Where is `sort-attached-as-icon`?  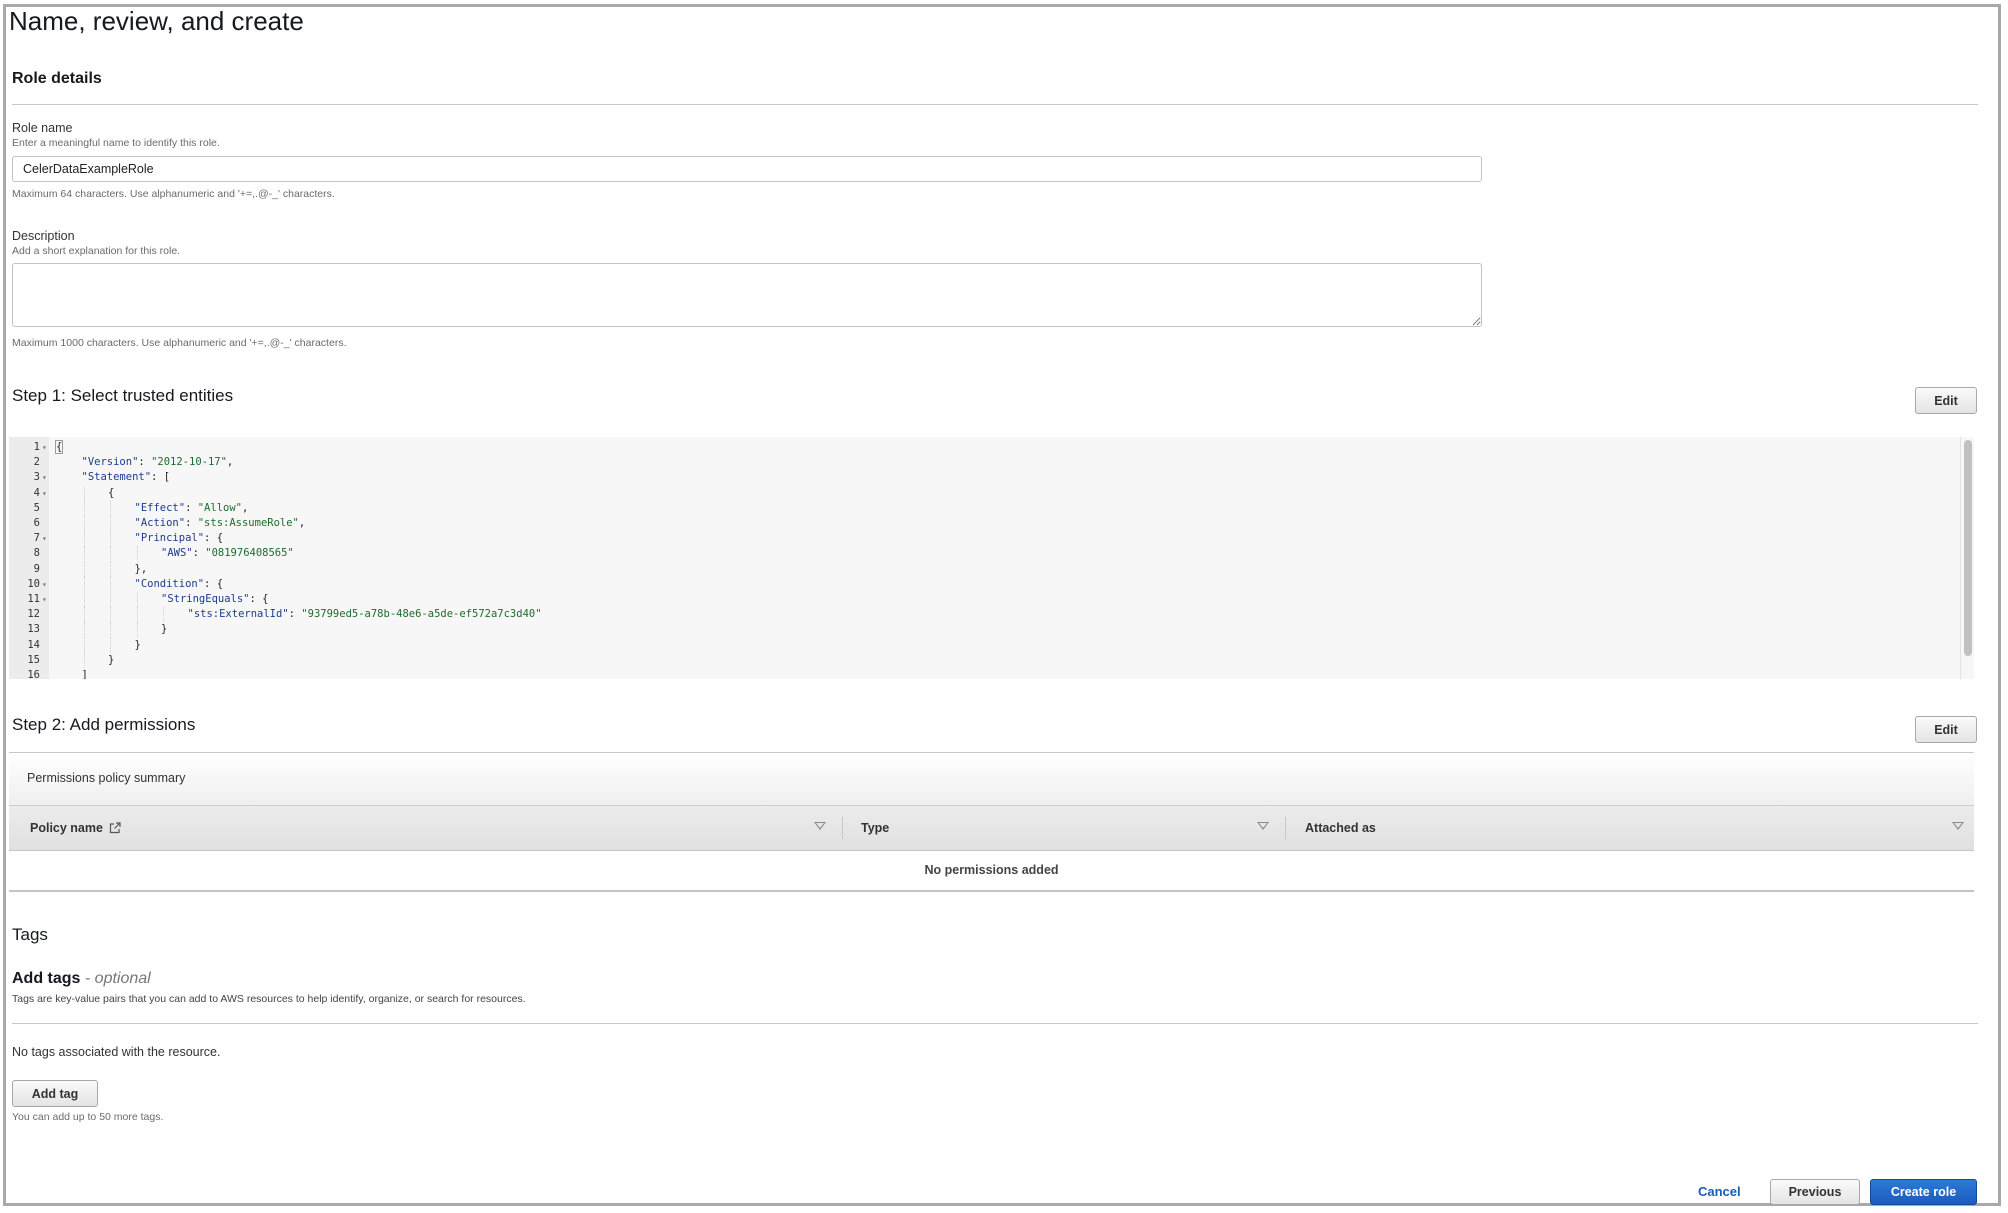 sort-attached-as-icon is located at coordinates (1958, 826).